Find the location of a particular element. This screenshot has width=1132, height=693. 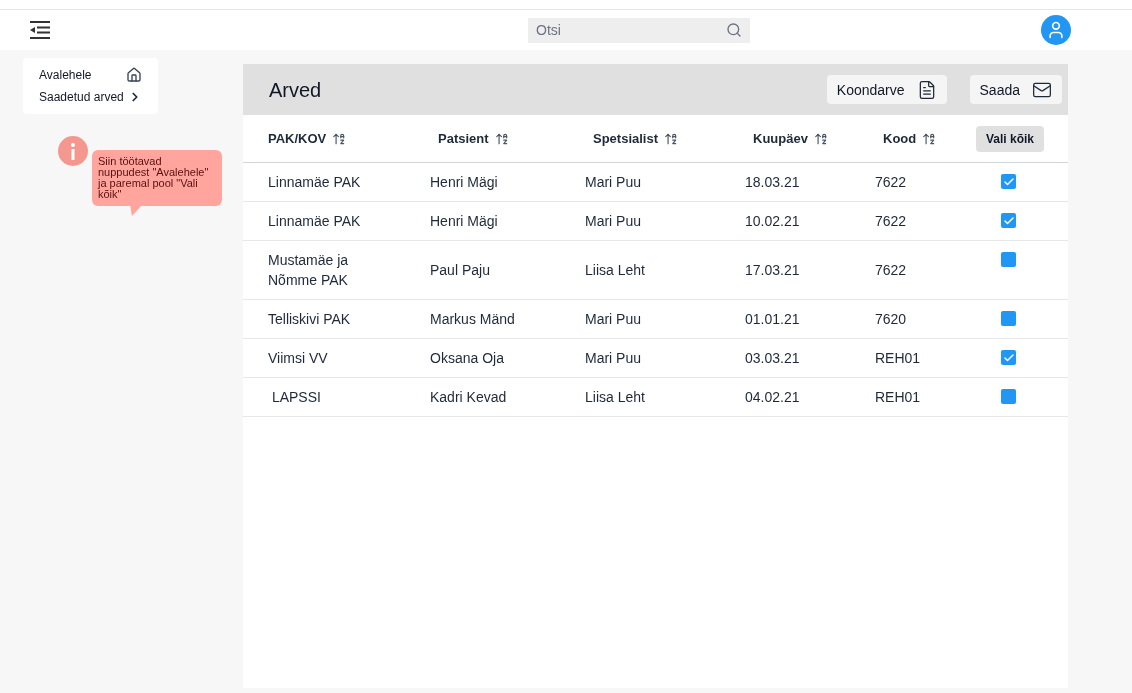

table-cell-text: Mustamäe ja Nõmme PAK is located at coordinates (309, 270).